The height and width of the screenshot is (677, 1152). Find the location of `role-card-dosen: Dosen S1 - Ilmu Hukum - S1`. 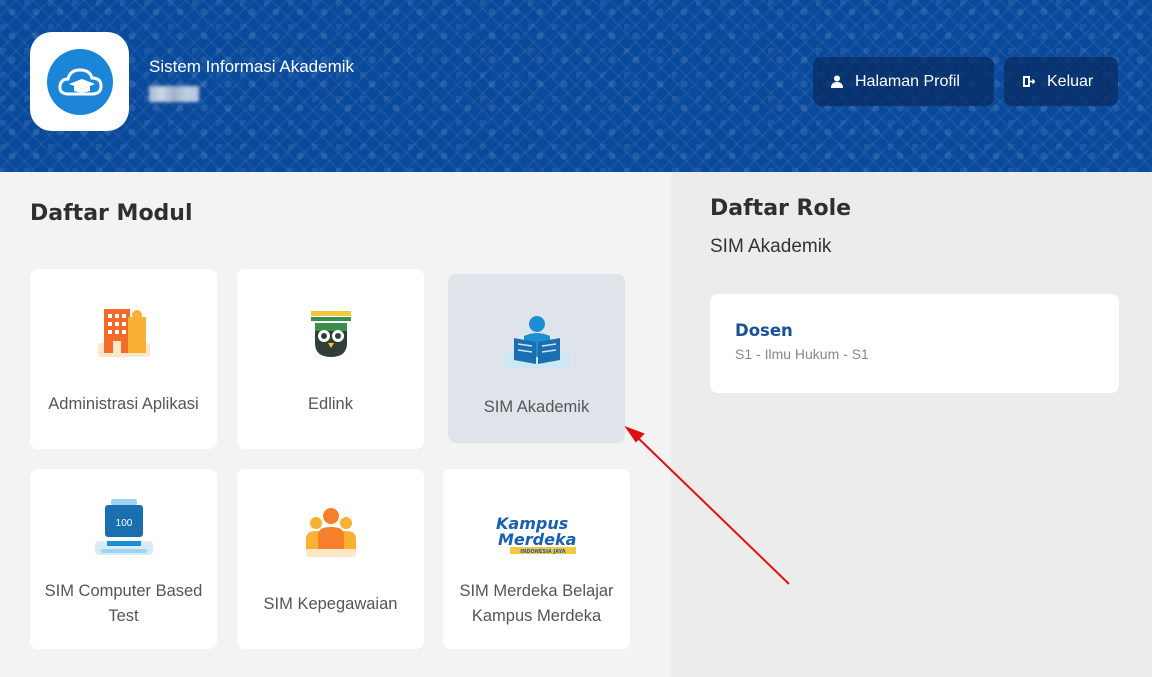

role-card-dosen: Dosen S1 - Ilmu Hukum - S1 is located at coordinates (914, 343).